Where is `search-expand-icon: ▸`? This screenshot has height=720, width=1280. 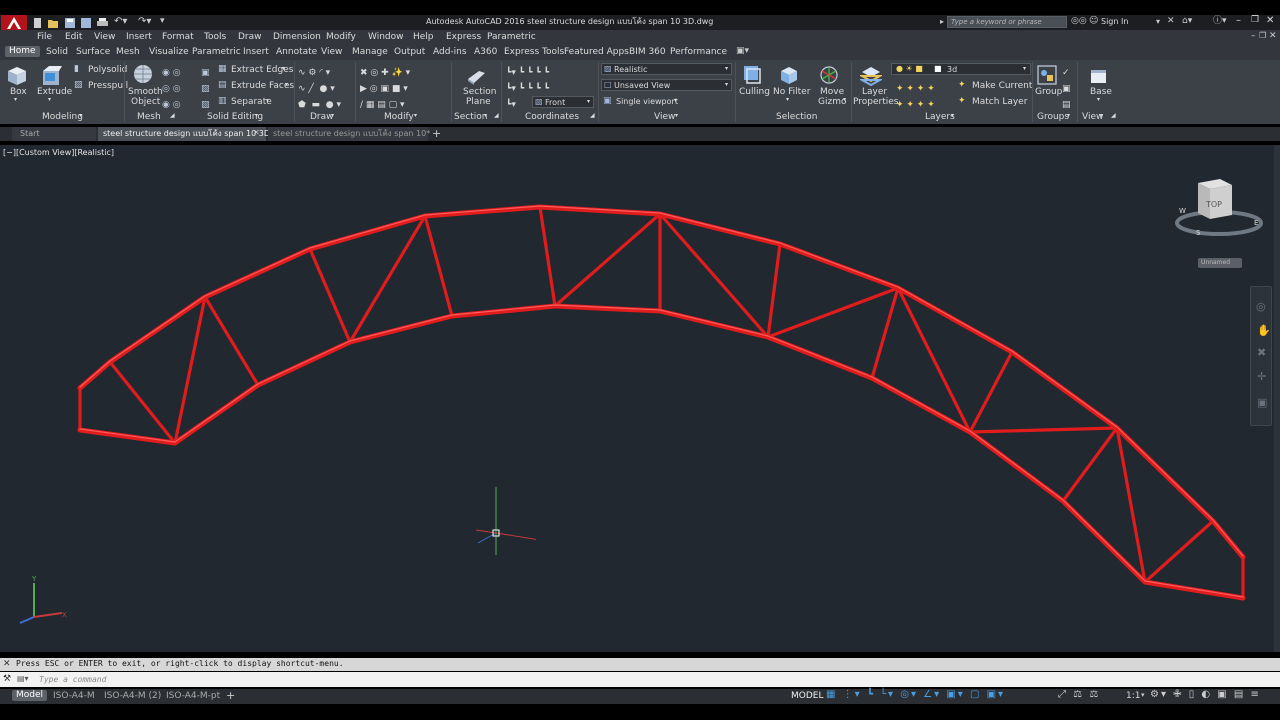 search-expand-icon: ▸ is located at coordinates (942, 22).